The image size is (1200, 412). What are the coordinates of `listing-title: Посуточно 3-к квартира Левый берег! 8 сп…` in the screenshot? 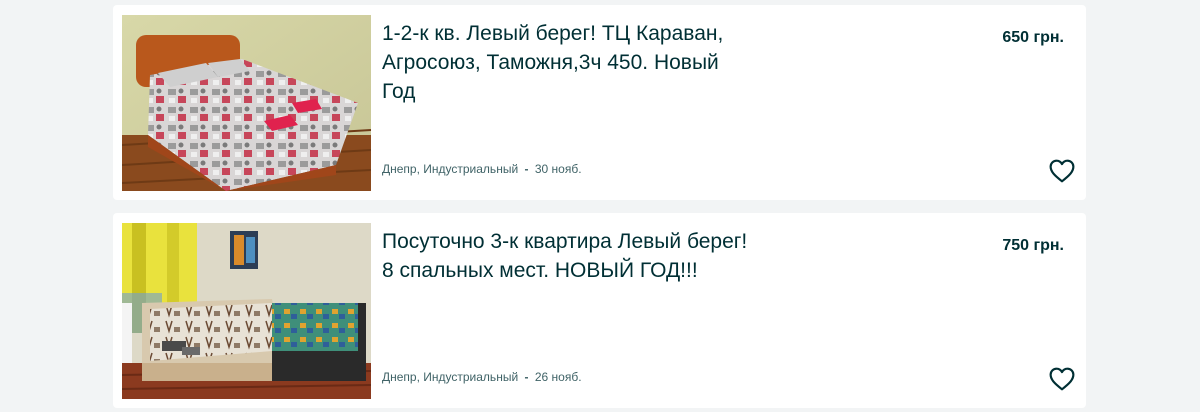 It's located at (567, 256).